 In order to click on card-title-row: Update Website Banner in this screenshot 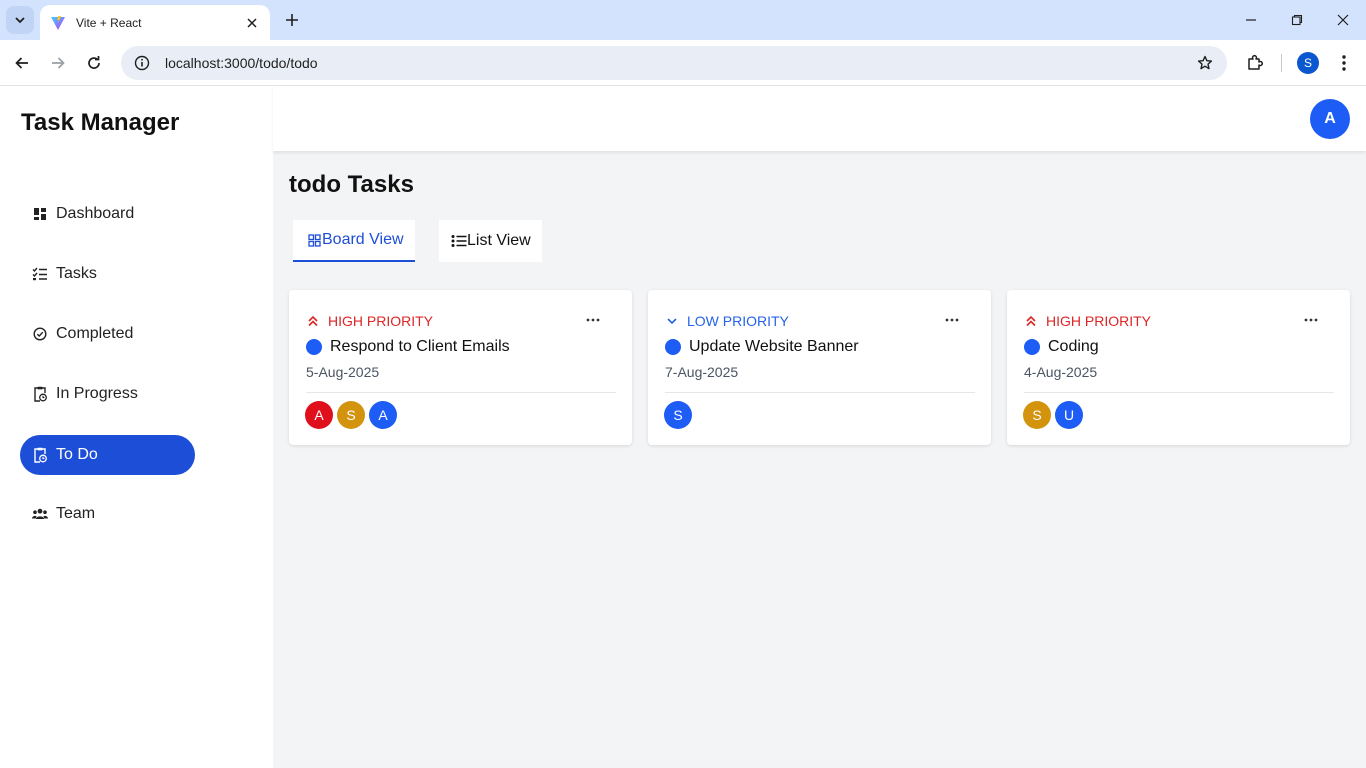, I will do `click(762, 347)`.